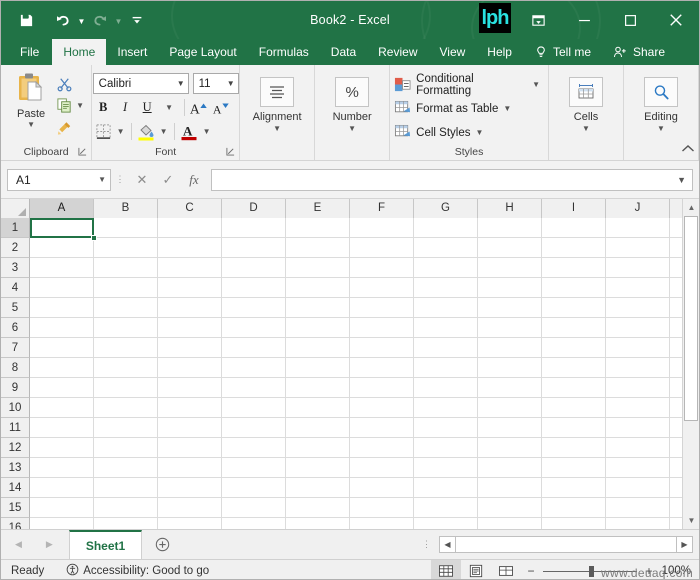 Image resolution: width=700 pixels, height=580 pixels. I want to click on cell-C9, so click(190, 388).